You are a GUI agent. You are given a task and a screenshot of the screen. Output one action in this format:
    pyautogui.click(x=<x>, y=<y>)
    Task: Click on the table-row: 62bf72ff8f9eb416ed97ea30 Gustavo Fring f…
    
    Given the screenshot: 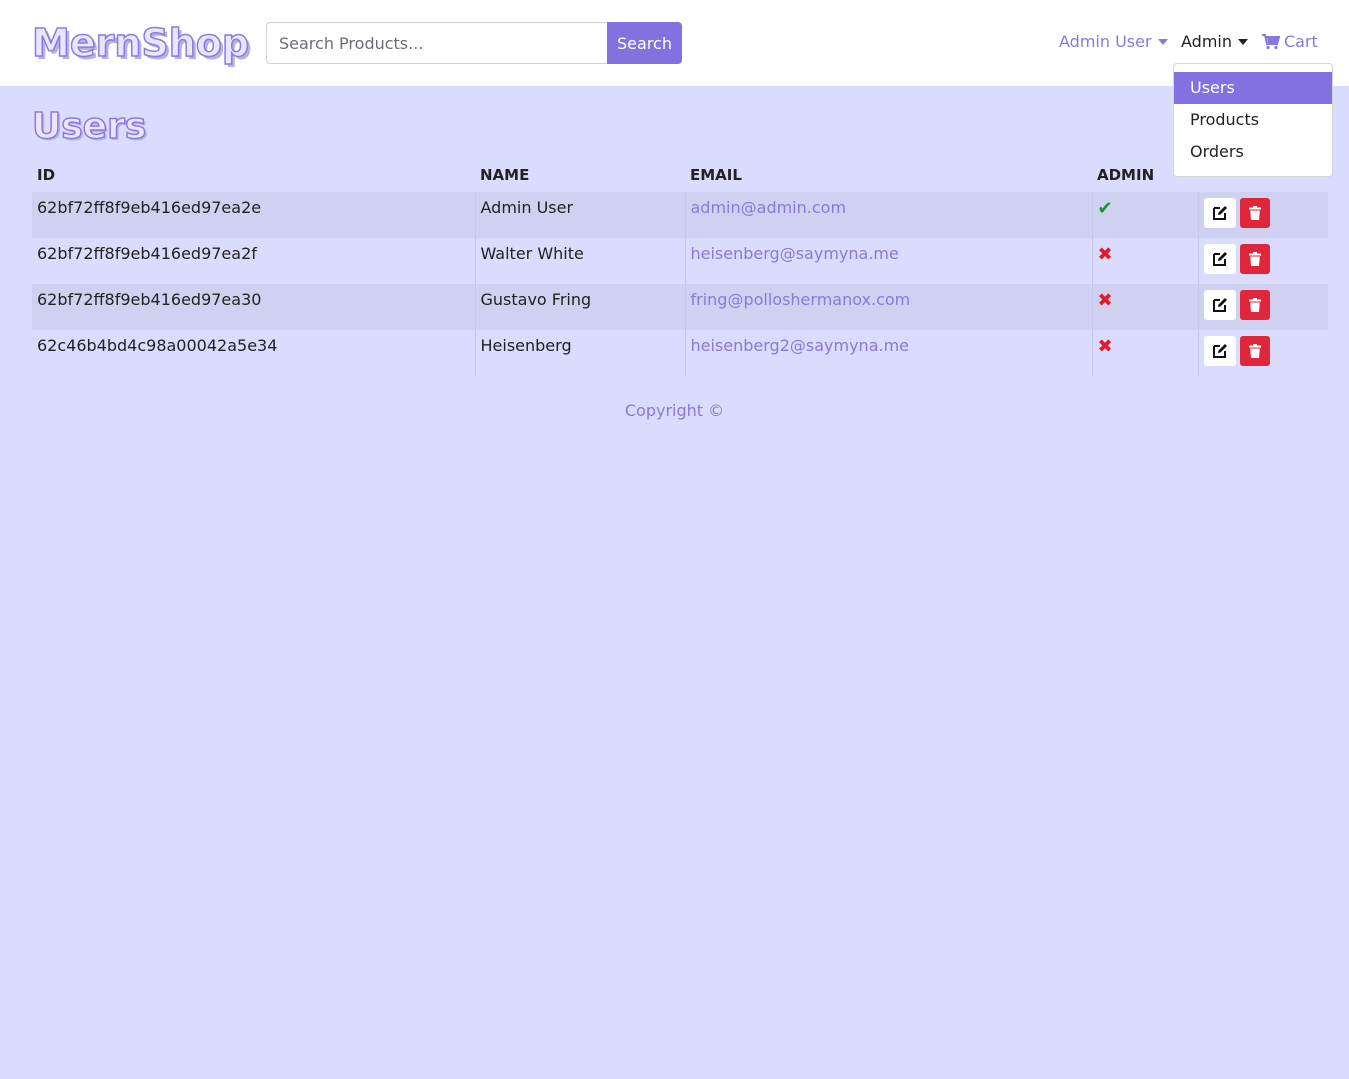 What is the action you would take?
    pyautogui.click(x=680, y=307)
    